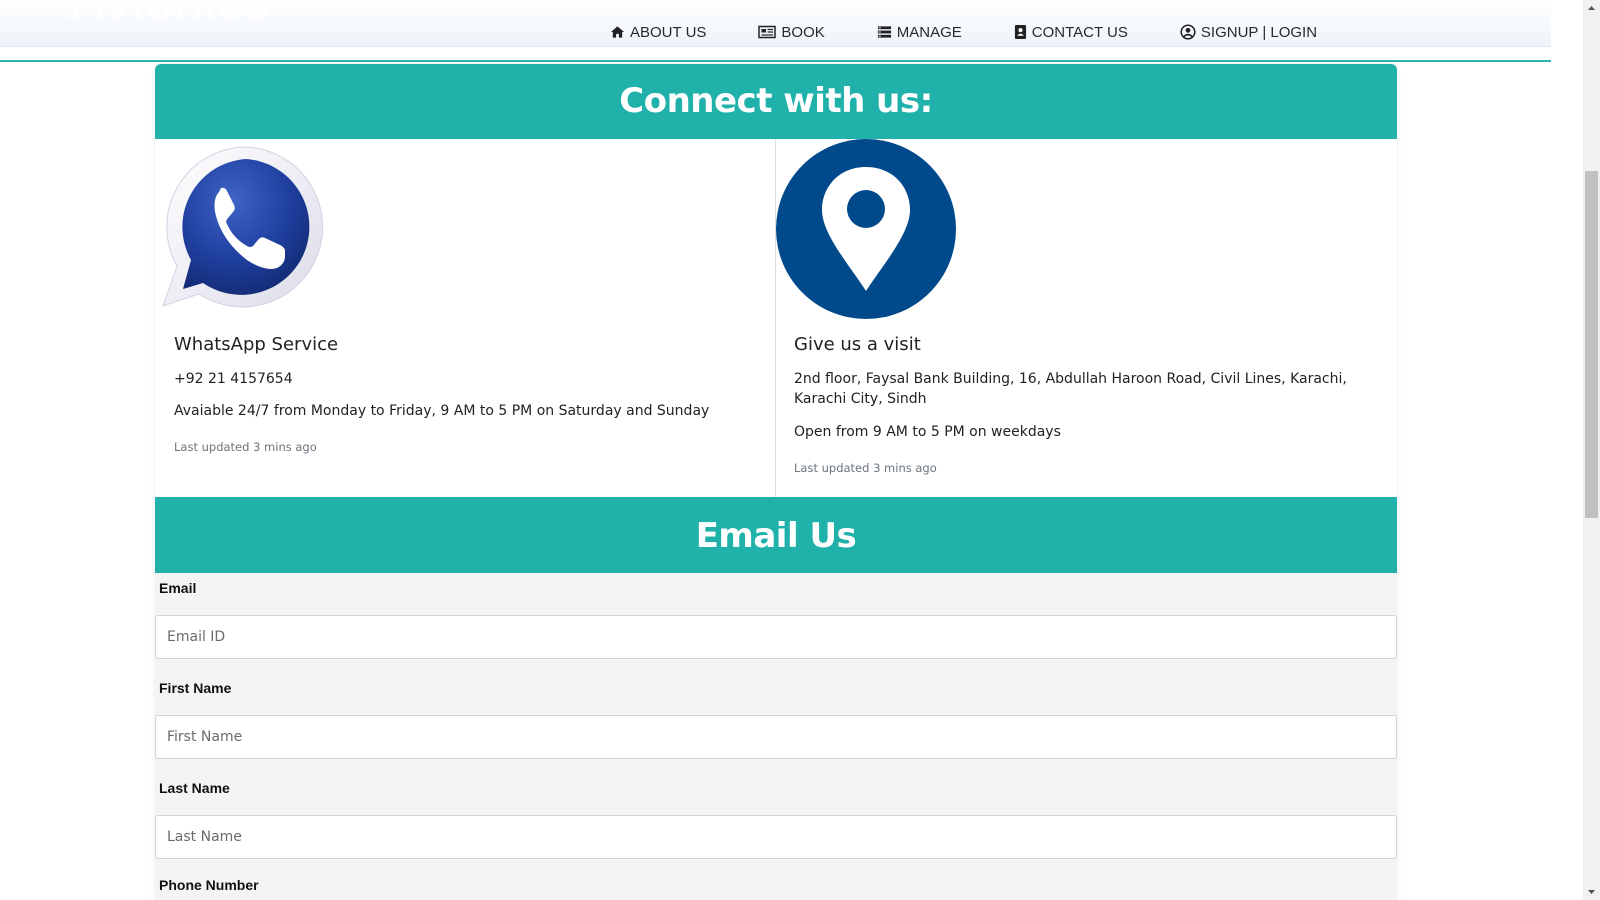 The image size is (1600, 900). I want to click on first-name-label: First Name, so click(195, 688).